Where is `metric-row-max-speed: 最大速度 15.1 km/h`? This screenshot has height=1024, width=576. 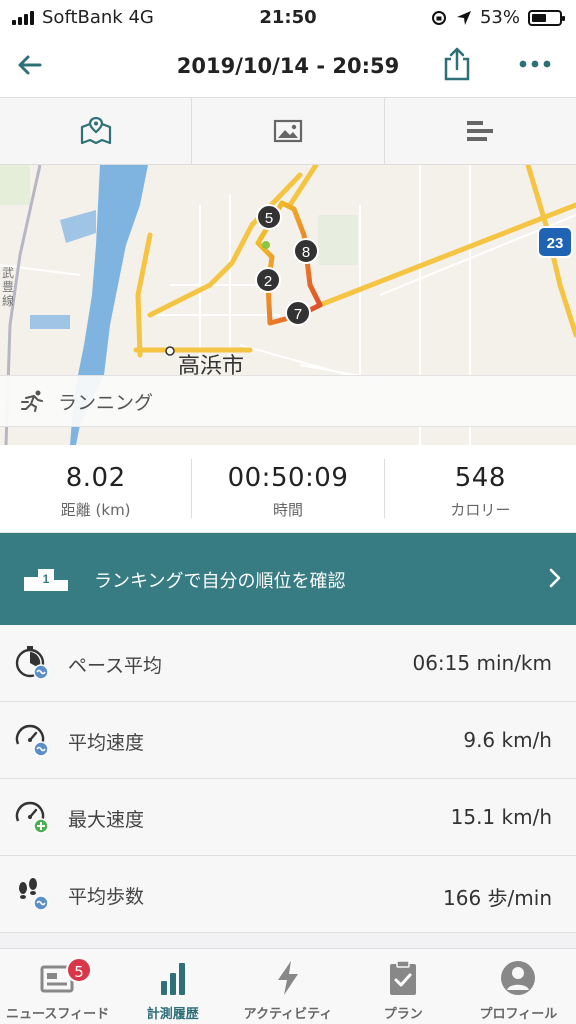 metric-row-max-speed: 最大速度 15.1 km/h is located at coordinates (288, 817).